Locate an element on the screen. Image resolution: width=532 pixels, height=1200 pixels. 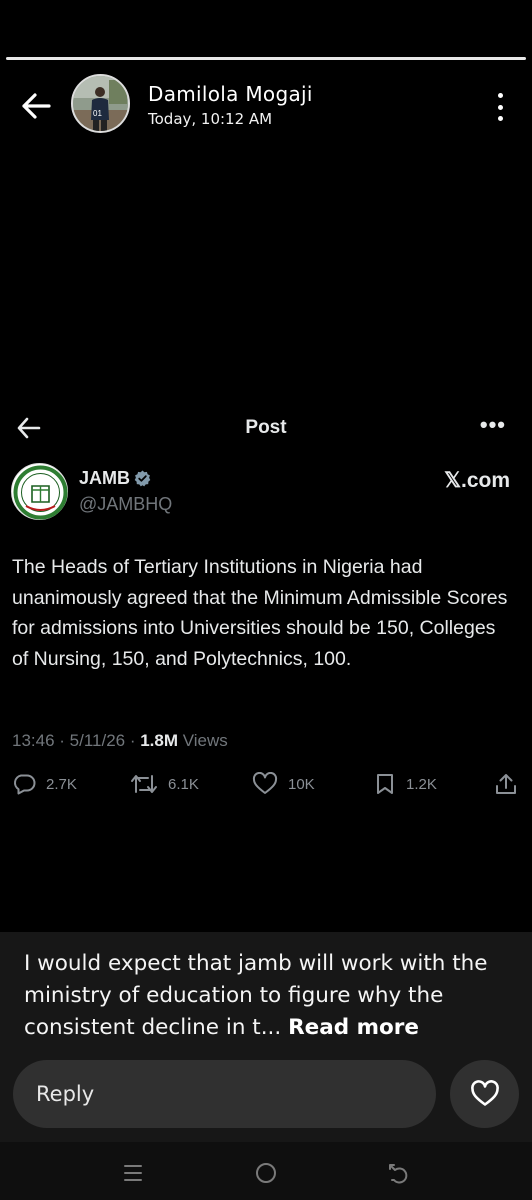
back-button is located at coordinates (36, 106).